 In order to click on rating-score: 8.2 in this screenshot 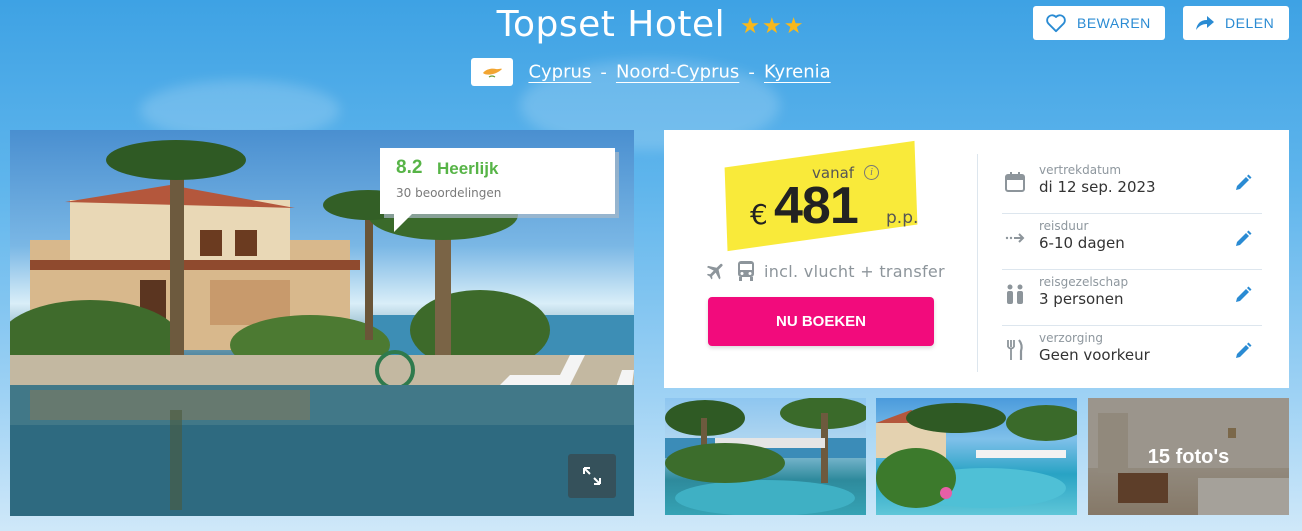, I will do `click(409, 167)`.